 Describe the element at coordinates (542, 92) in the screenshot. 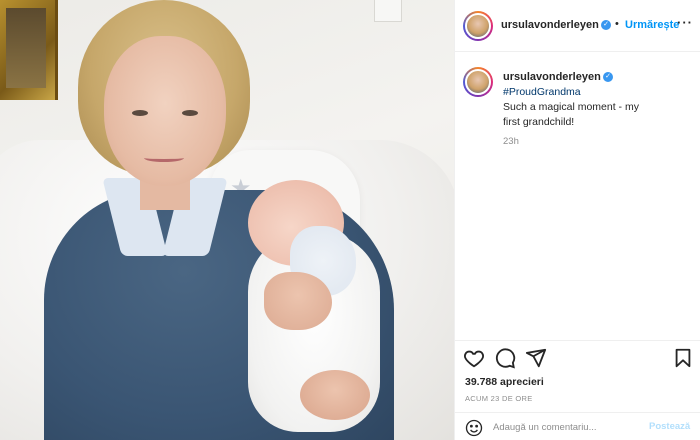

I see `hashtag-link: #ProudGrandma` at that location.